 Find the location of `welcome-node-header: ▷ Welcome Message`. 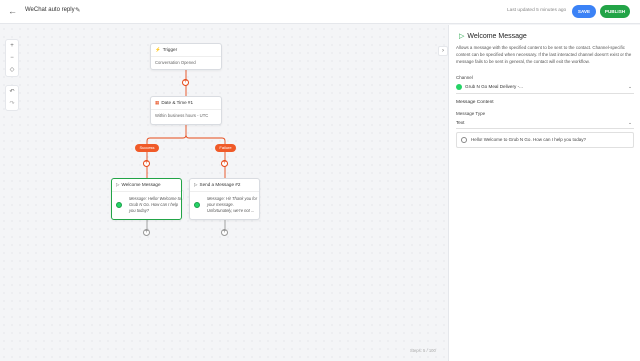

welcome-node-header: ▷ Welcome Message is located at coordinates (138, 185).